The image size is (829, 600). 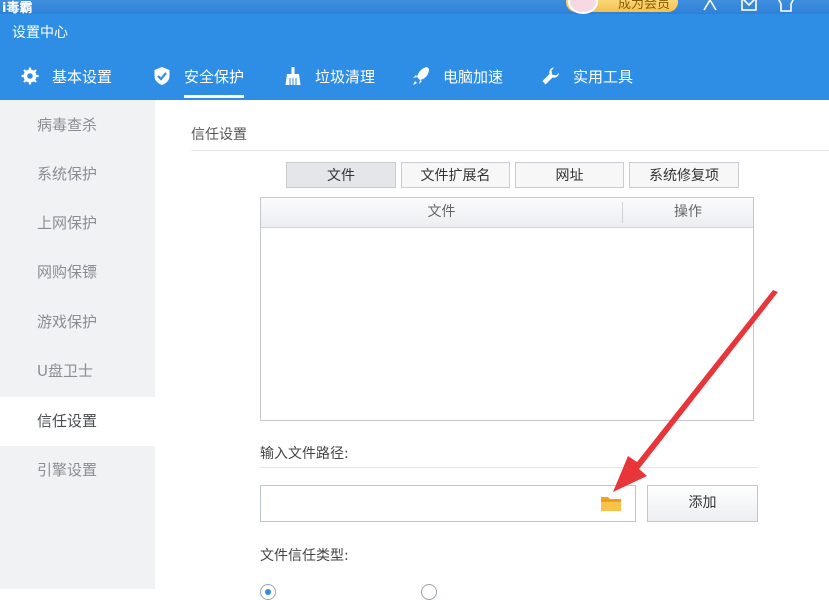 I want to click on vip-label: 成为会员, so click(x=643, y=6).